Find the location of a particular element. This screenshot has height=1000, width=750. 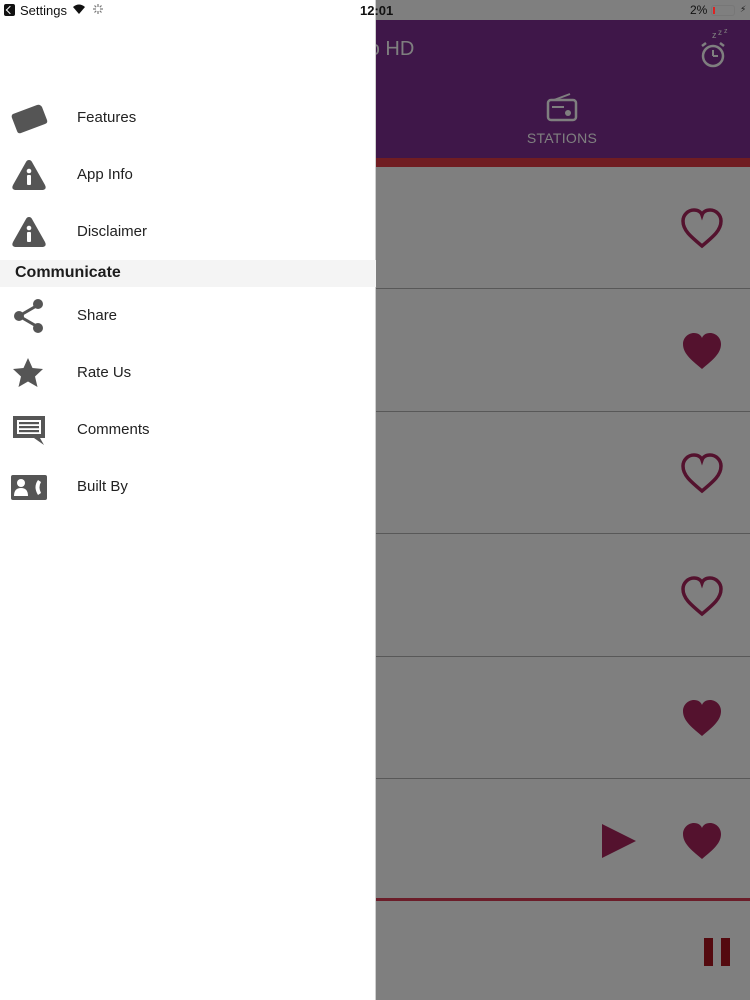

clock: 12:01 is located at coordinates (377, 10).